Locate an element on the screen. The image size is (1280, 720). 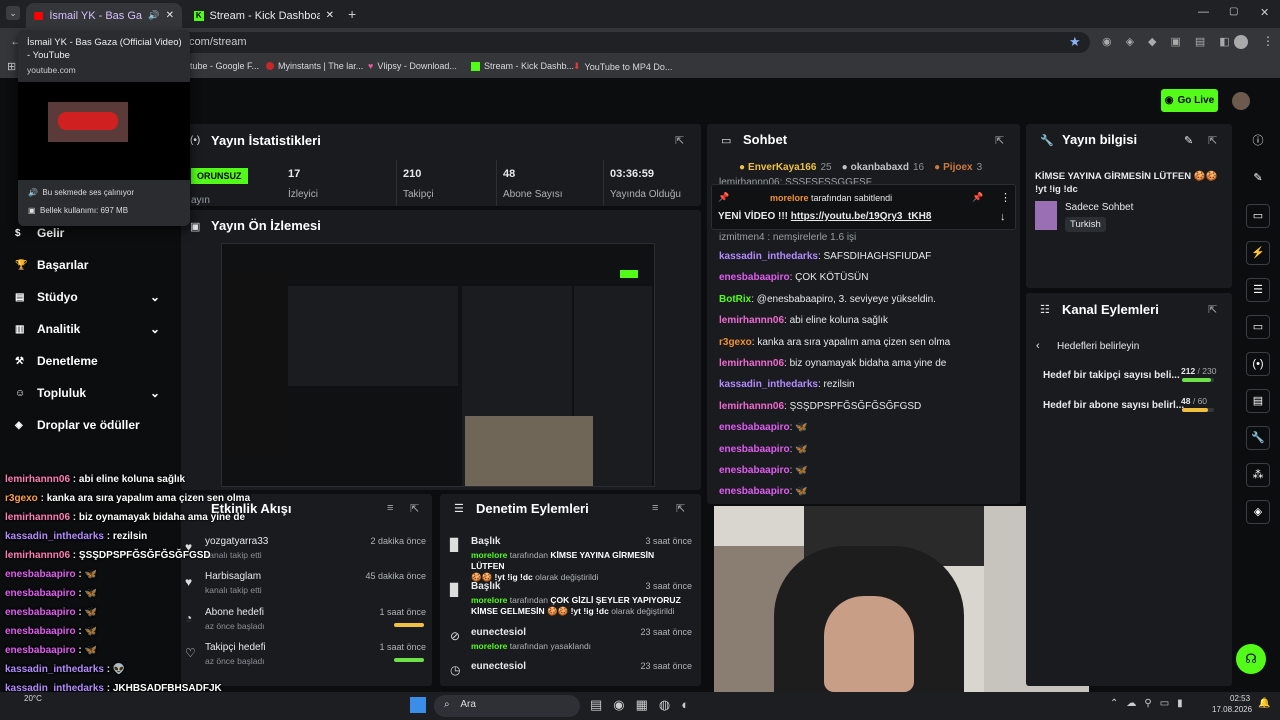
tag-badge: Turkish is located at coordinates (1085, 224).